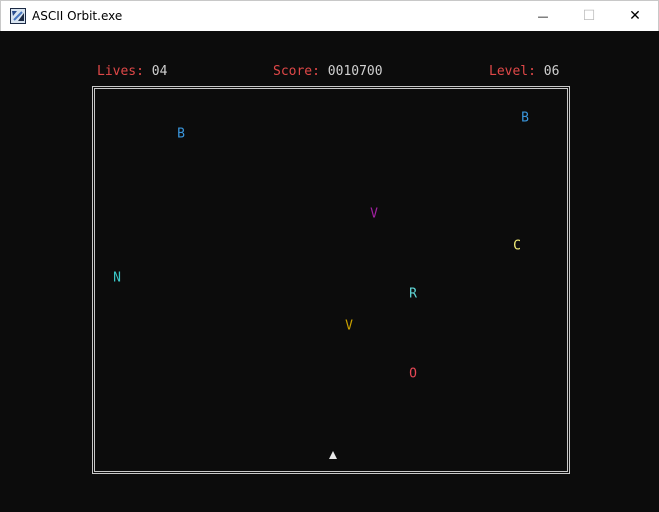 This screenshot has width=659, height=512. I want to click on score-value: 0010700, so click(355, 71).